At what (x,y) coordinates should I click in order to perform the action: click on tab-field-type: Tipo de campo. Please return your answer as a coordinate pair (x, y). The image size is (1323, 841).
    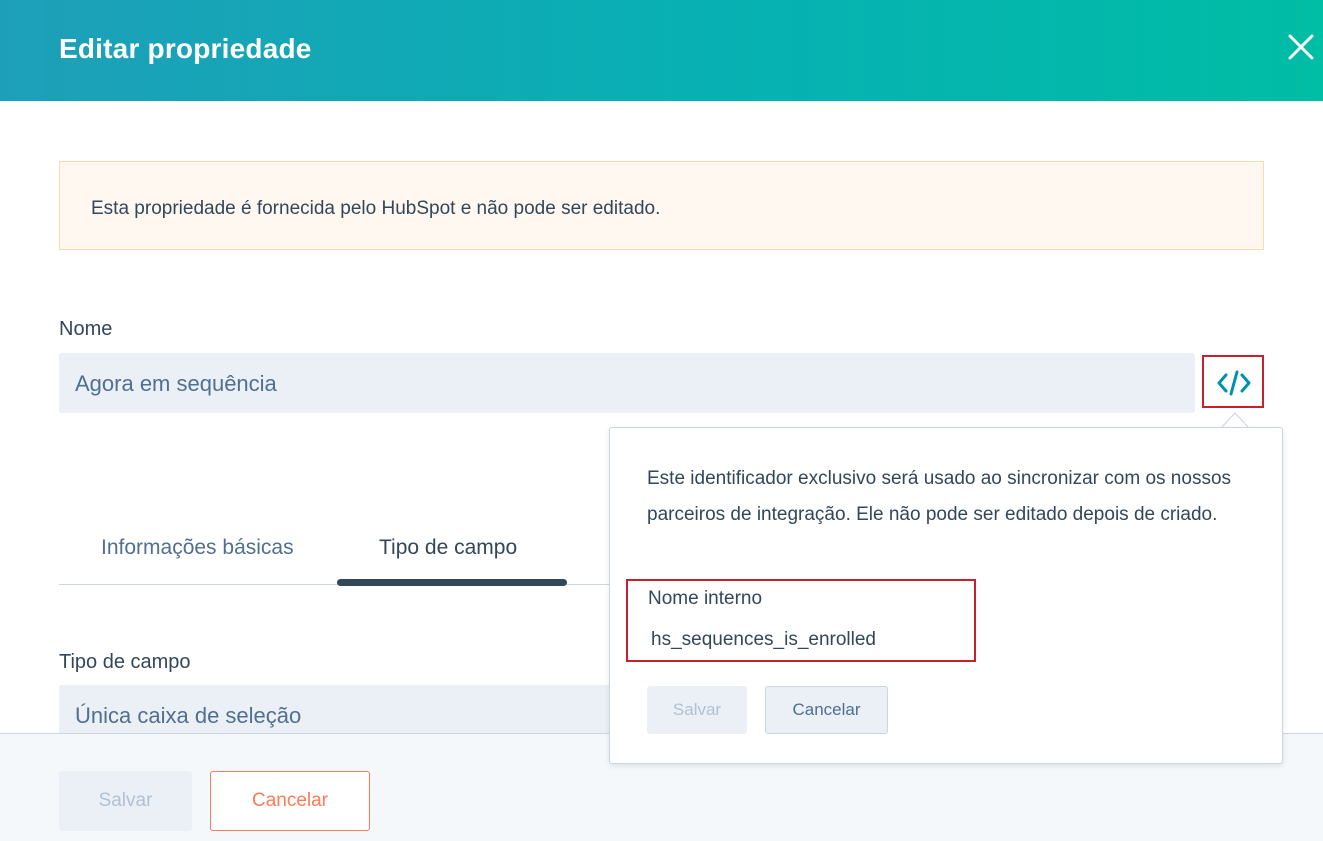
    Looking at the image, I should click on (448, 548).